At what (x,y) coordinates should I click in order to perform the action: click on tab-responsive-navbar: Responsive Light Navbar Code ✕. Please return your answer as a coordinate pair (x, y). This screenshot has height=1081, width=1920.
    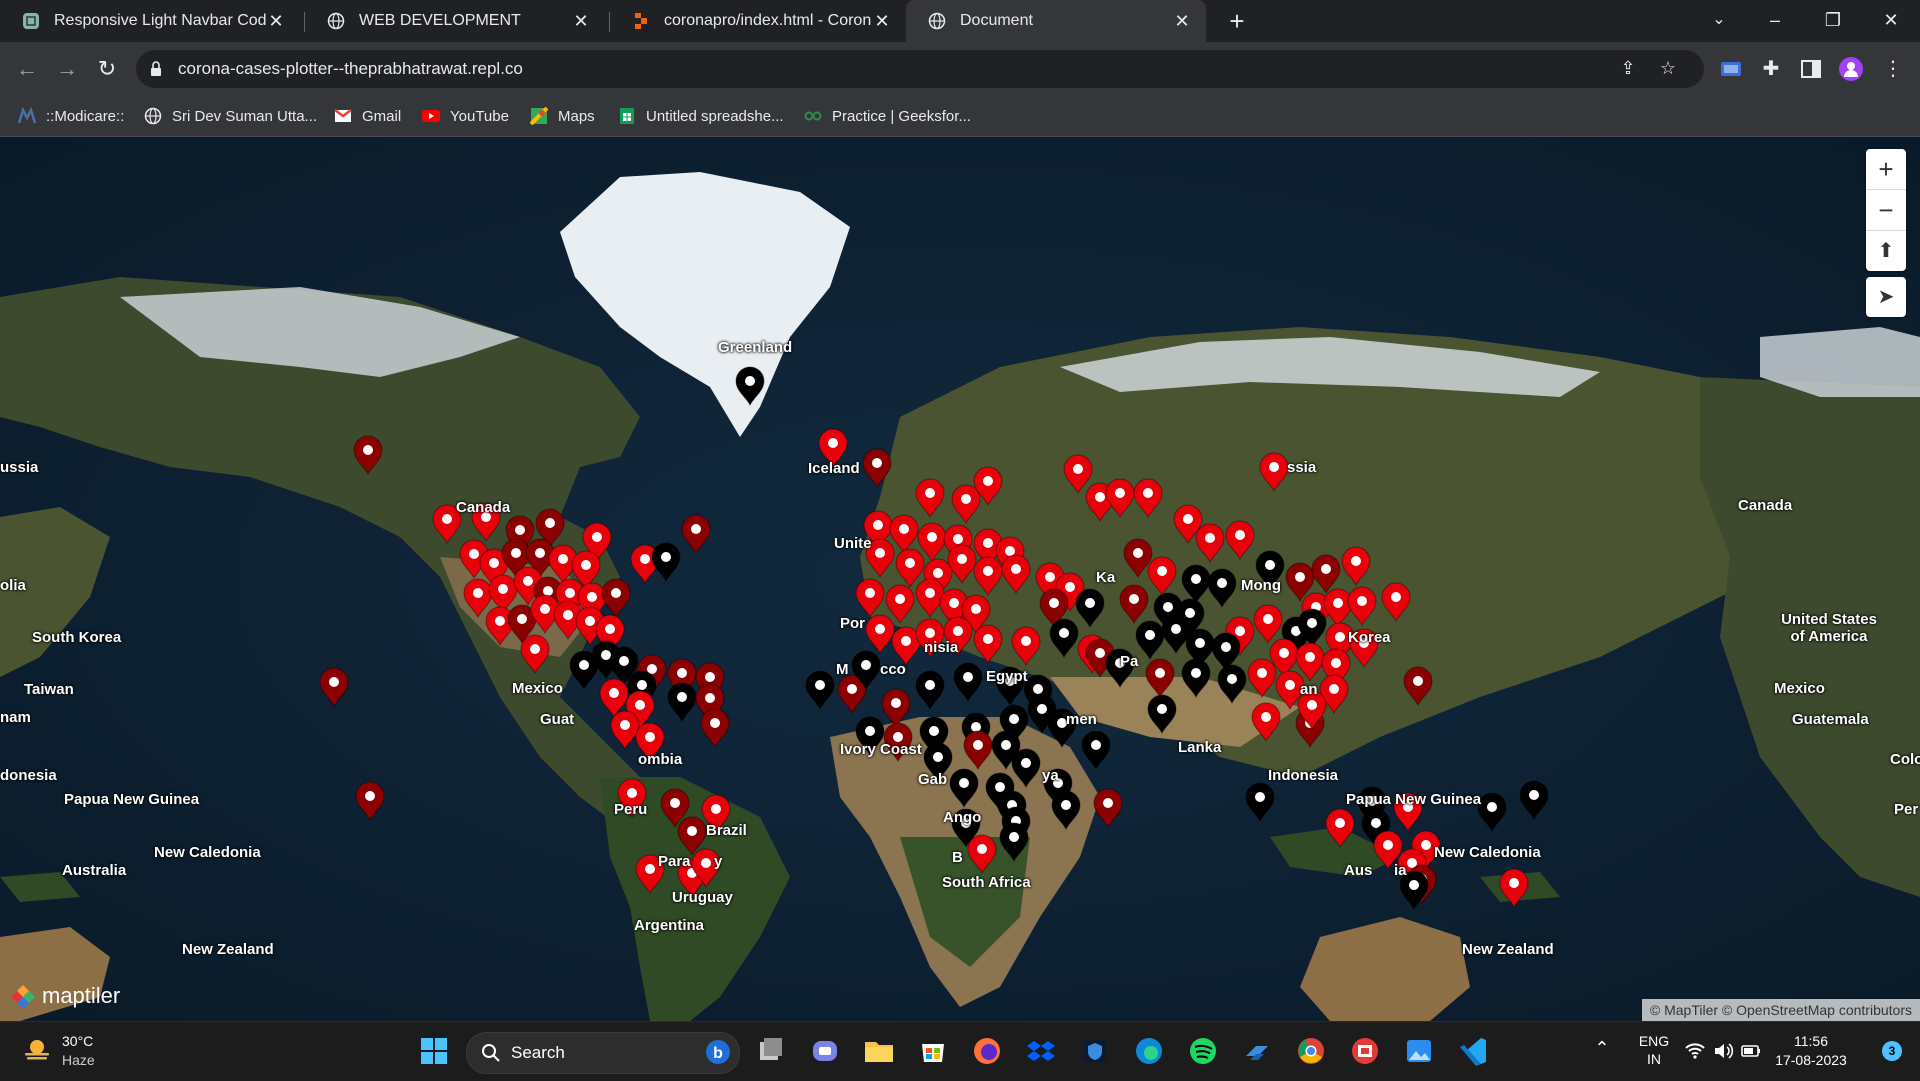
    Looking at the image, I should click on (150, 21).